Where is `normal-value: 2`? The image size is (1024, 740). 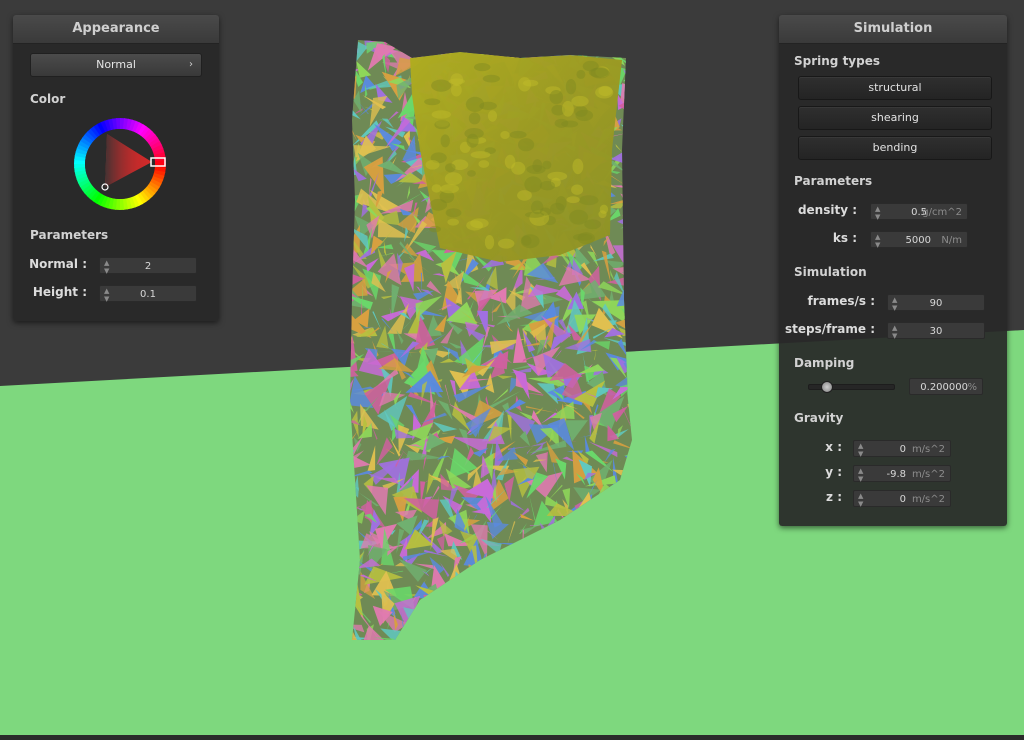
normal-value: 2 is located at coordinates (148, 266).